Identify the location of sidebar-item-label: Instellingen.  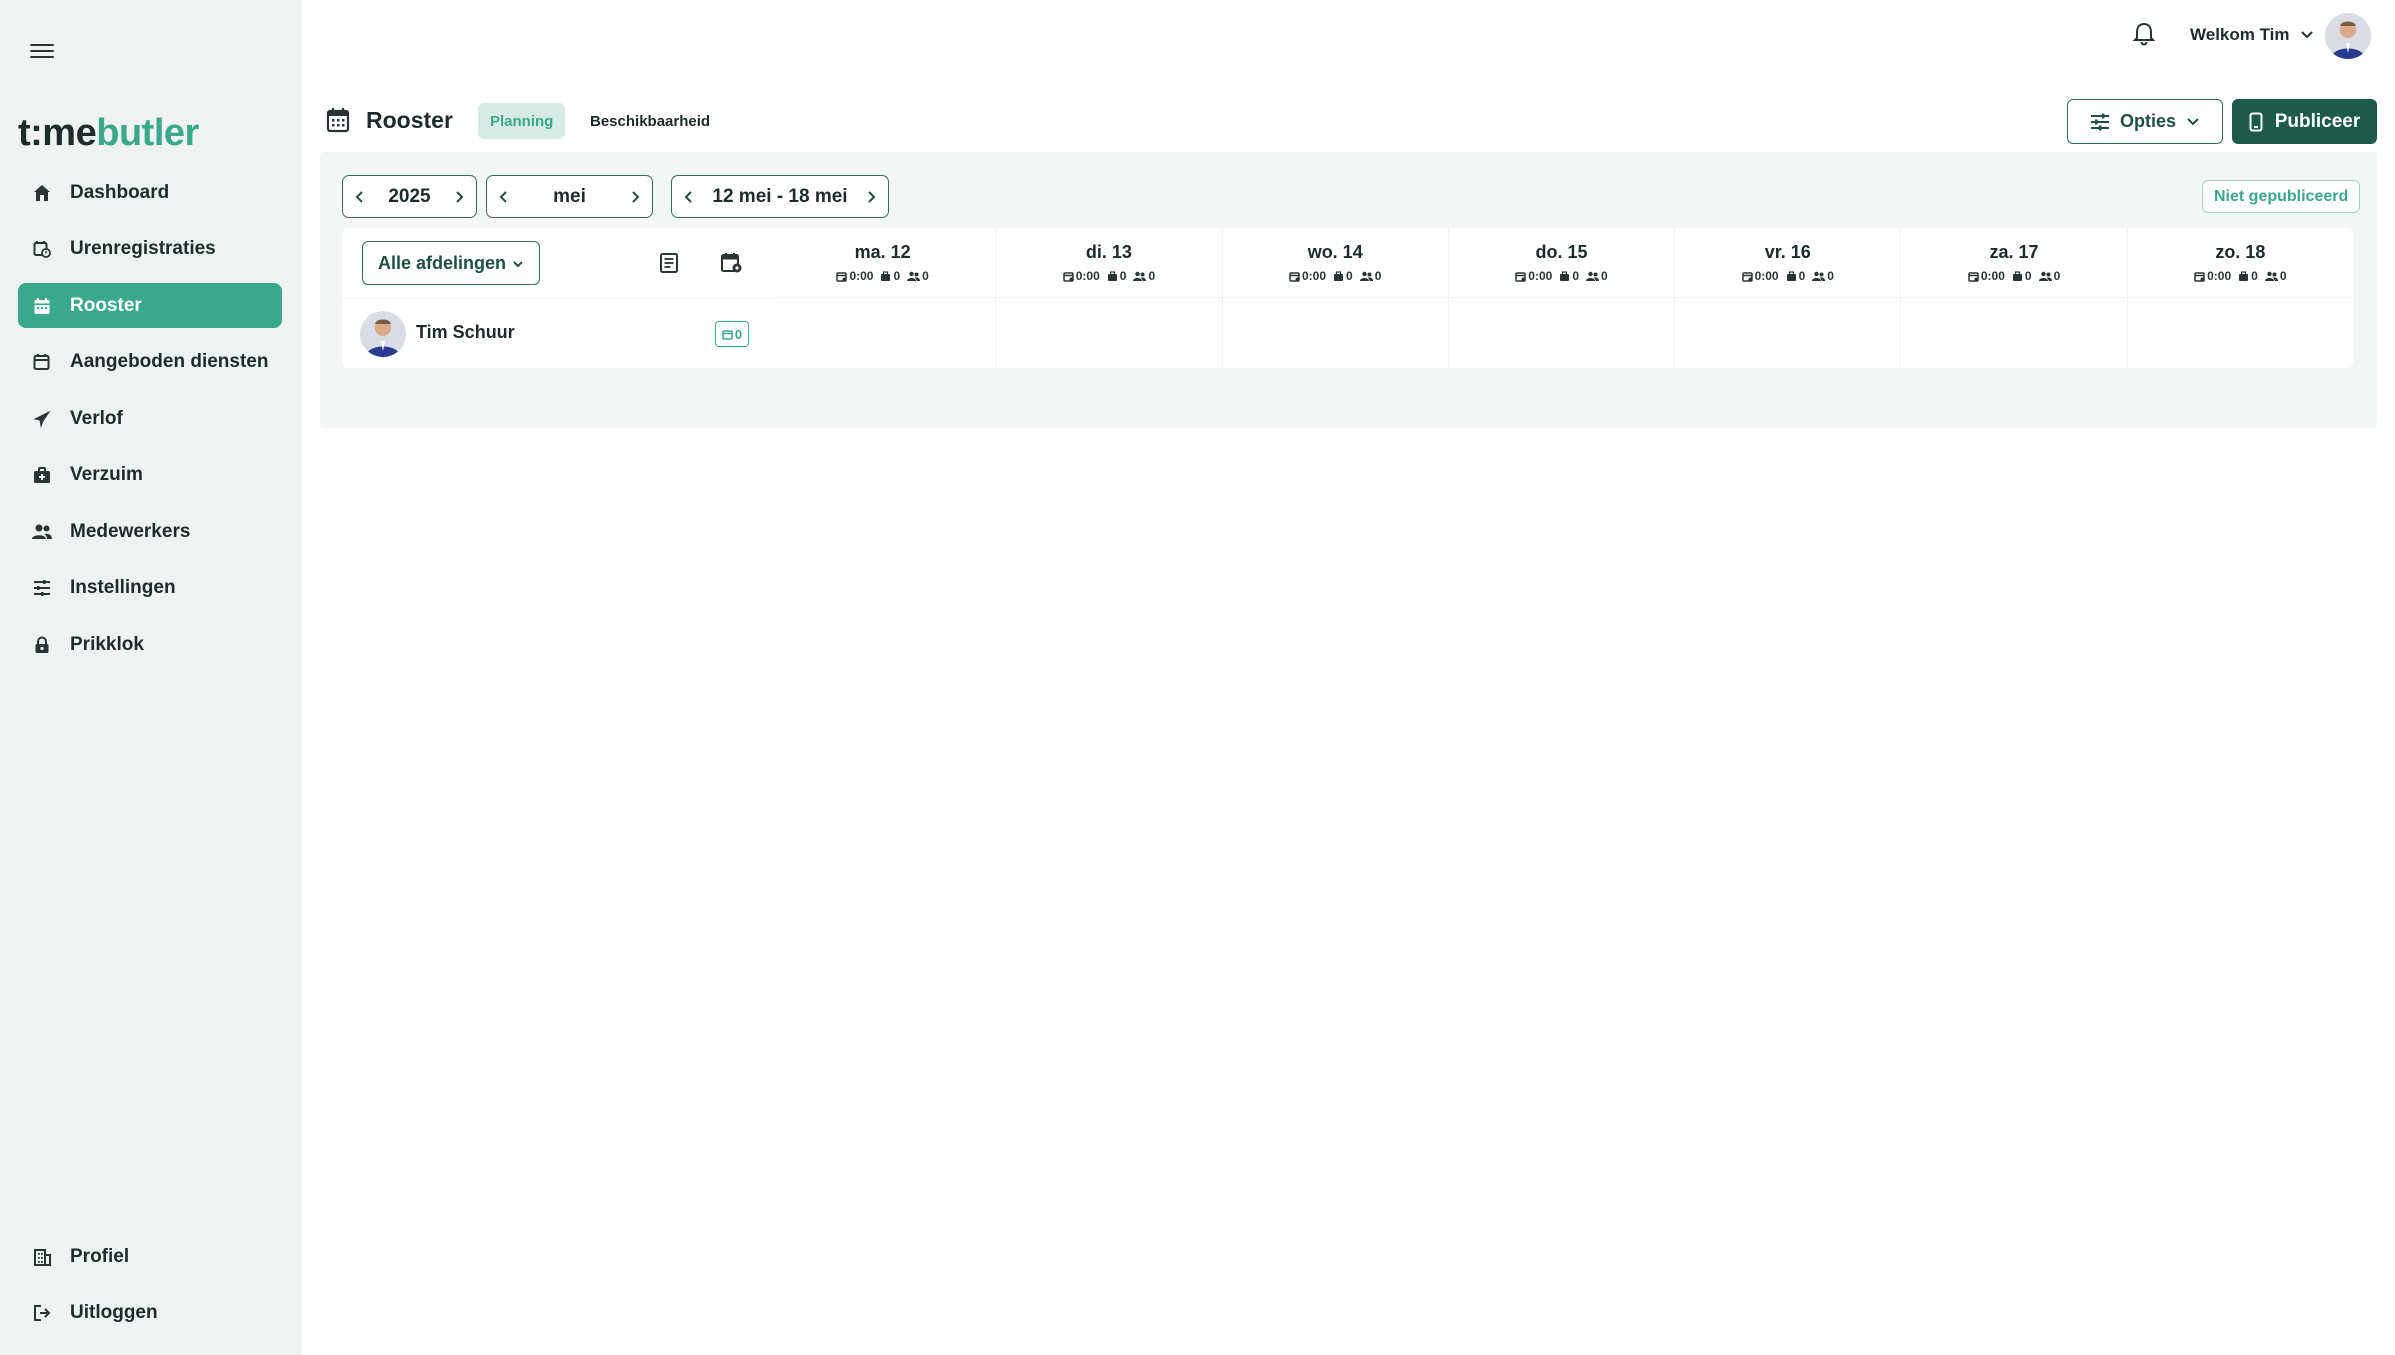
(123, 587).